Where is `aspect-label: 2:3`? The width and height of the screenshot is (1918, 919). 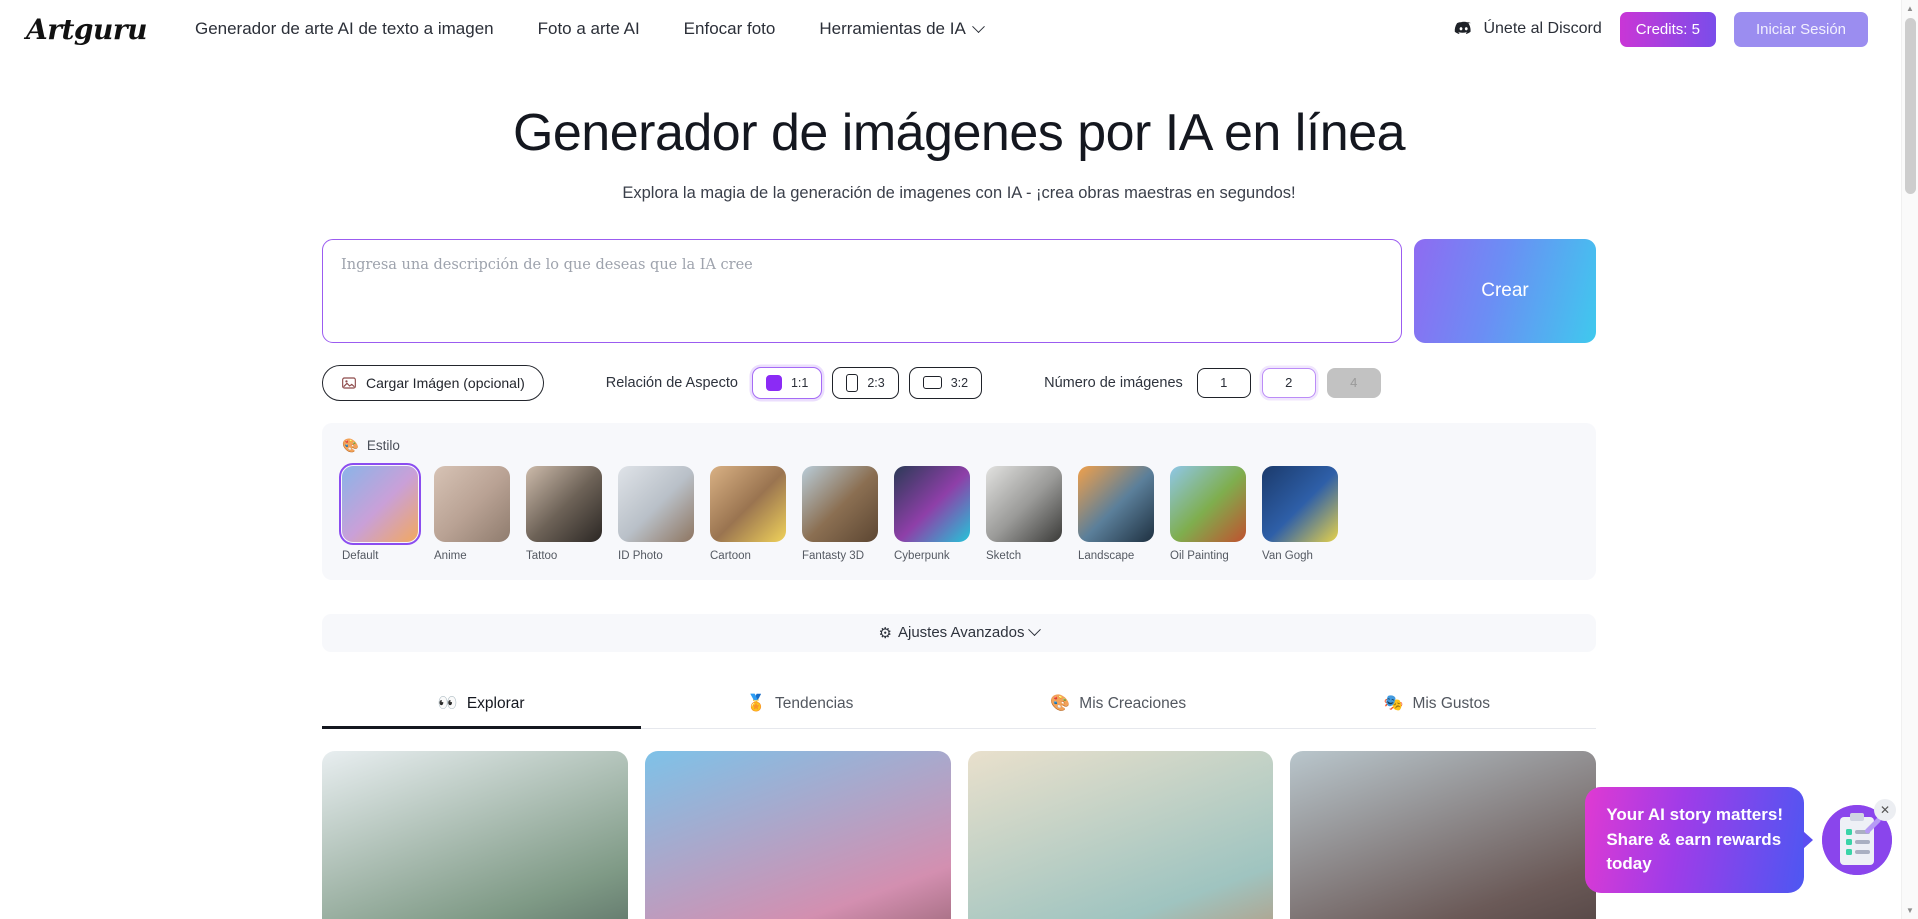
aspect-label: 2:3 is located at coordinates (876, 382).